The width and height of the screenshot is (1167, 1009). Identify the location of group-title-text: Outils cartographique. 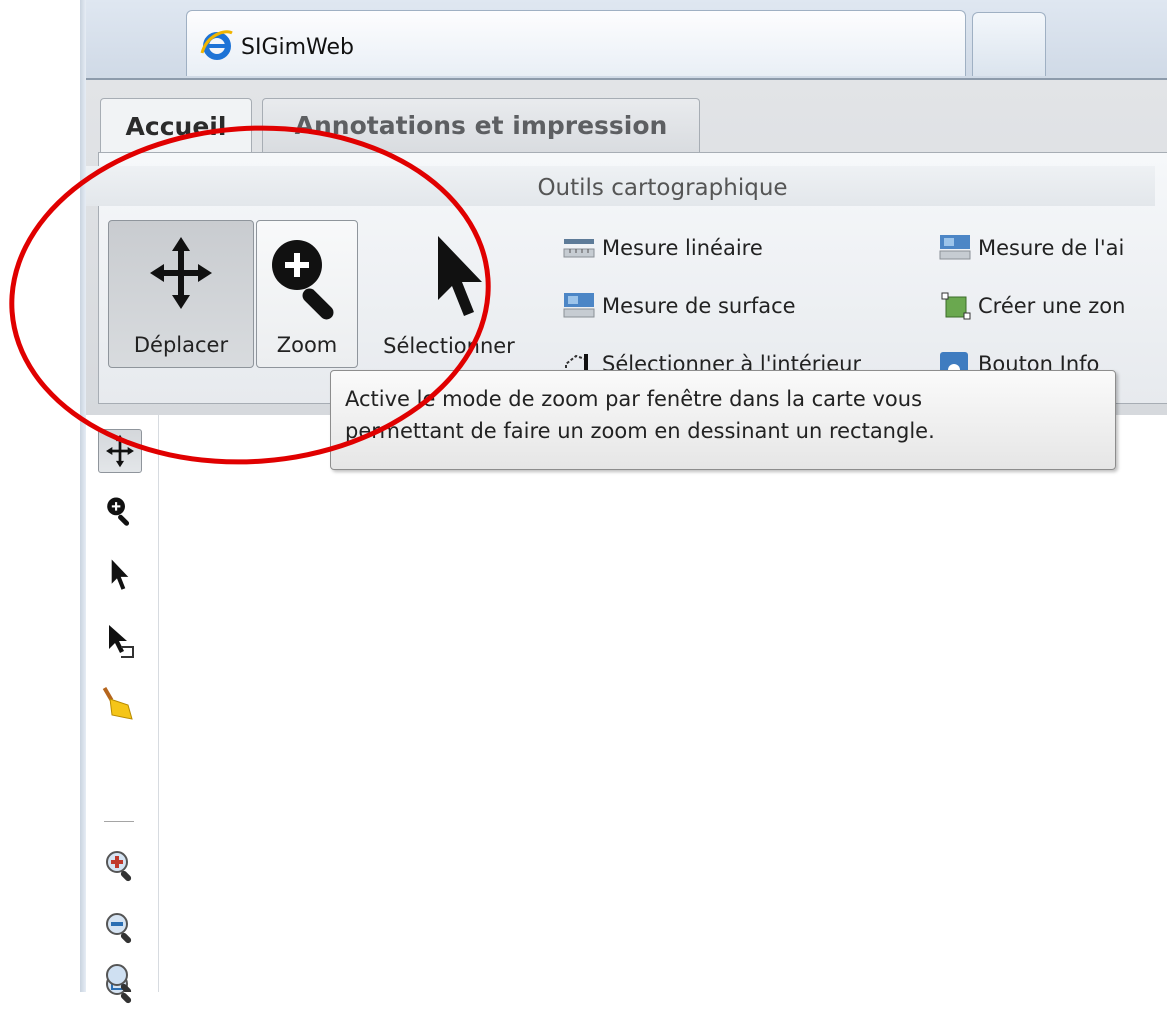
(662, 188).